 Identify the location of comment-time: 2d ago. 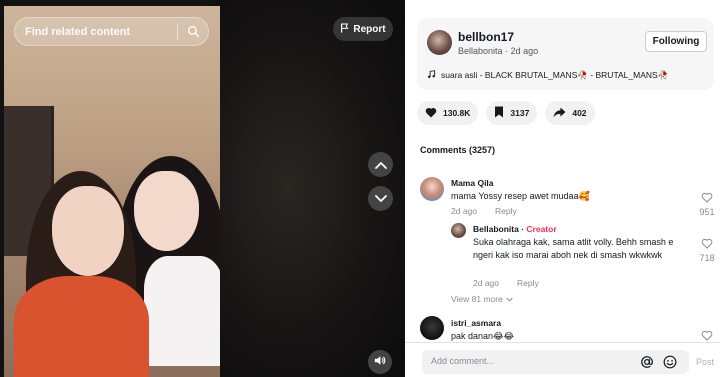
(464, 211).